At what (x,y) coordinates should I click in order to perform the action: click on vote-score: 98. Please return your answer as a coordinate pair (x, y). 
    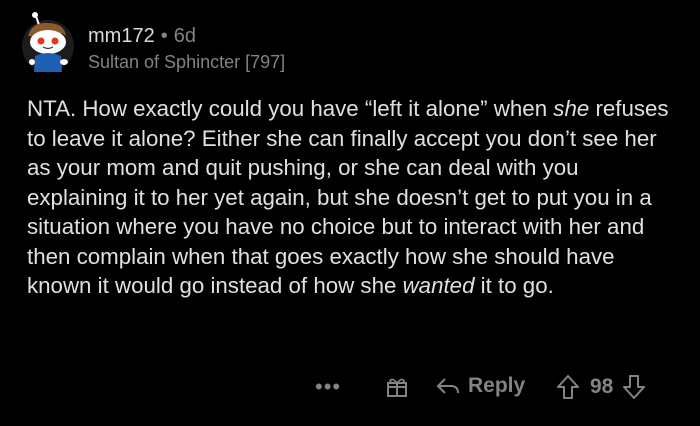
    Looking at the image, I should click on (602, 386).